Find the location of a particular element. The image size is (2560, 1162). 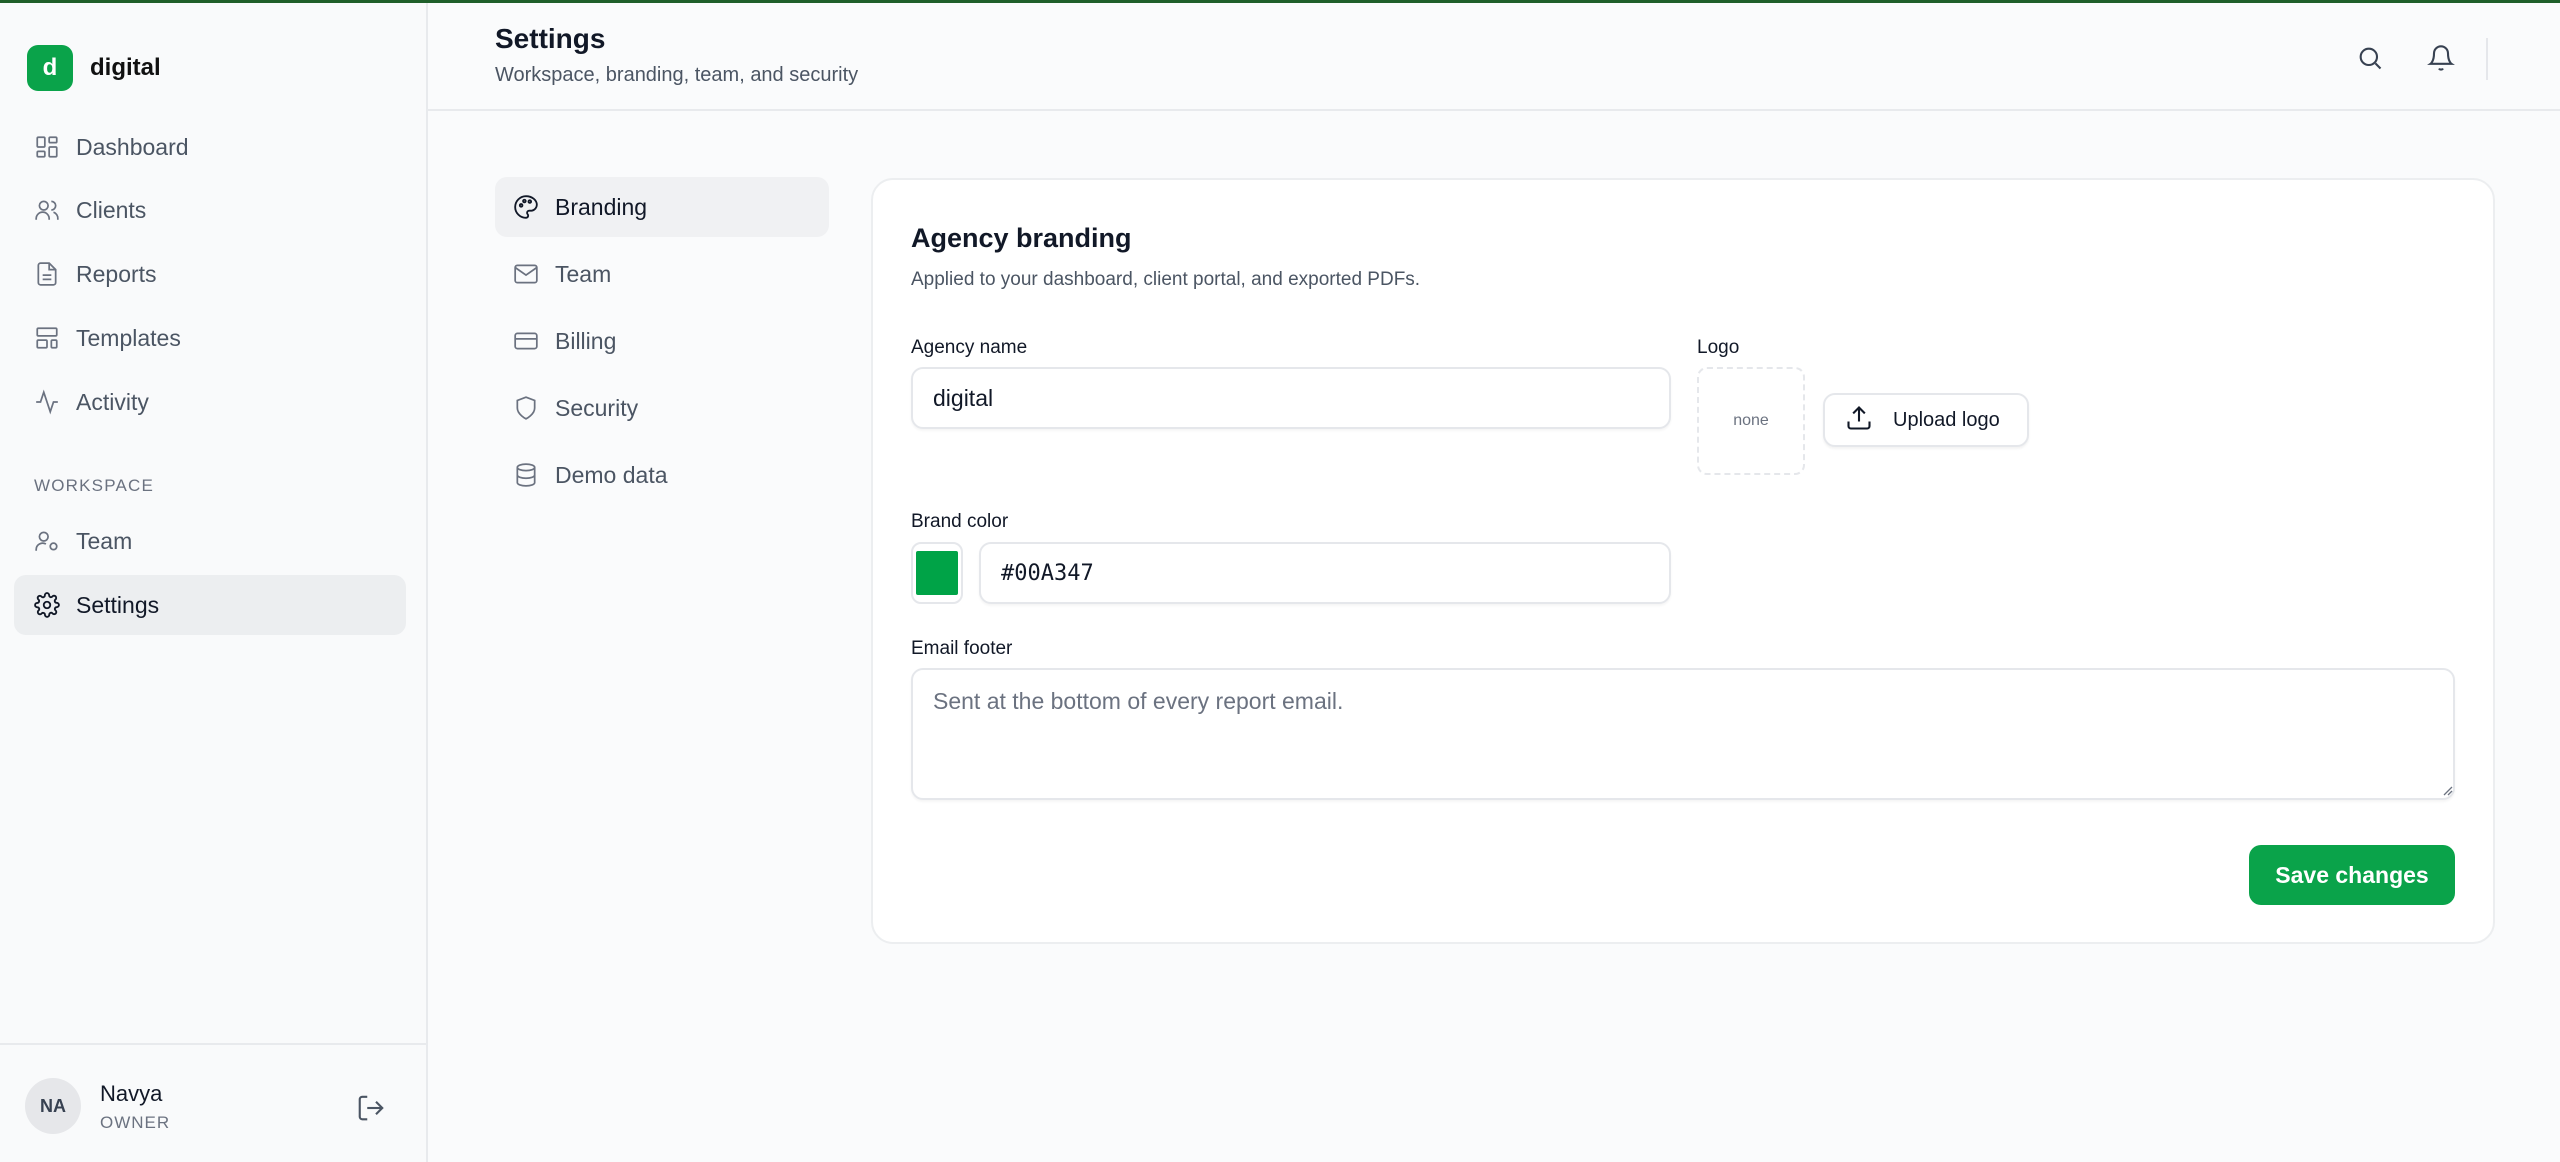

sidebar-item-templates: Templates is located at coordinates (210, 338).